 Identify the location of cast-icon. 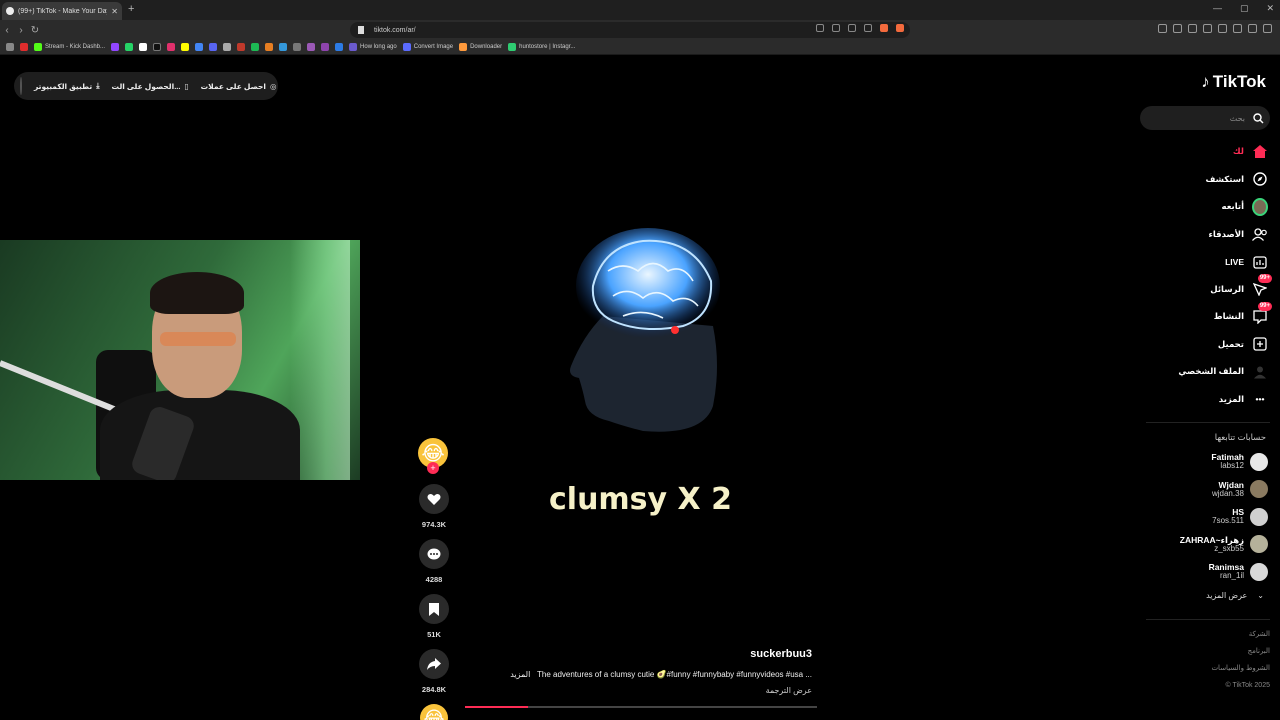
(836, 28).